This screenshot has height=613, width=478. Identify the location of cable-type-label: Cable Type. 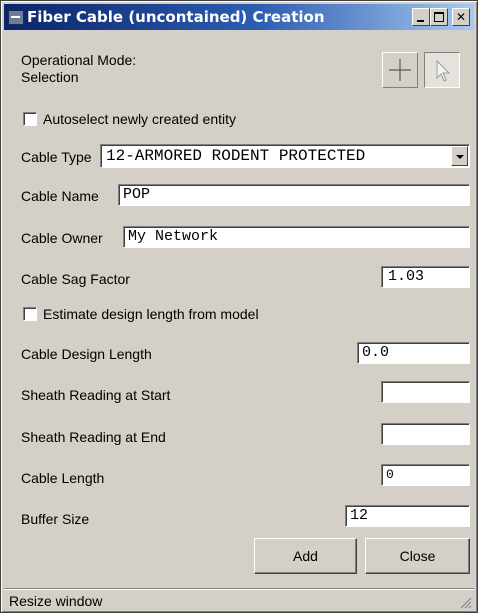
(56, 157).